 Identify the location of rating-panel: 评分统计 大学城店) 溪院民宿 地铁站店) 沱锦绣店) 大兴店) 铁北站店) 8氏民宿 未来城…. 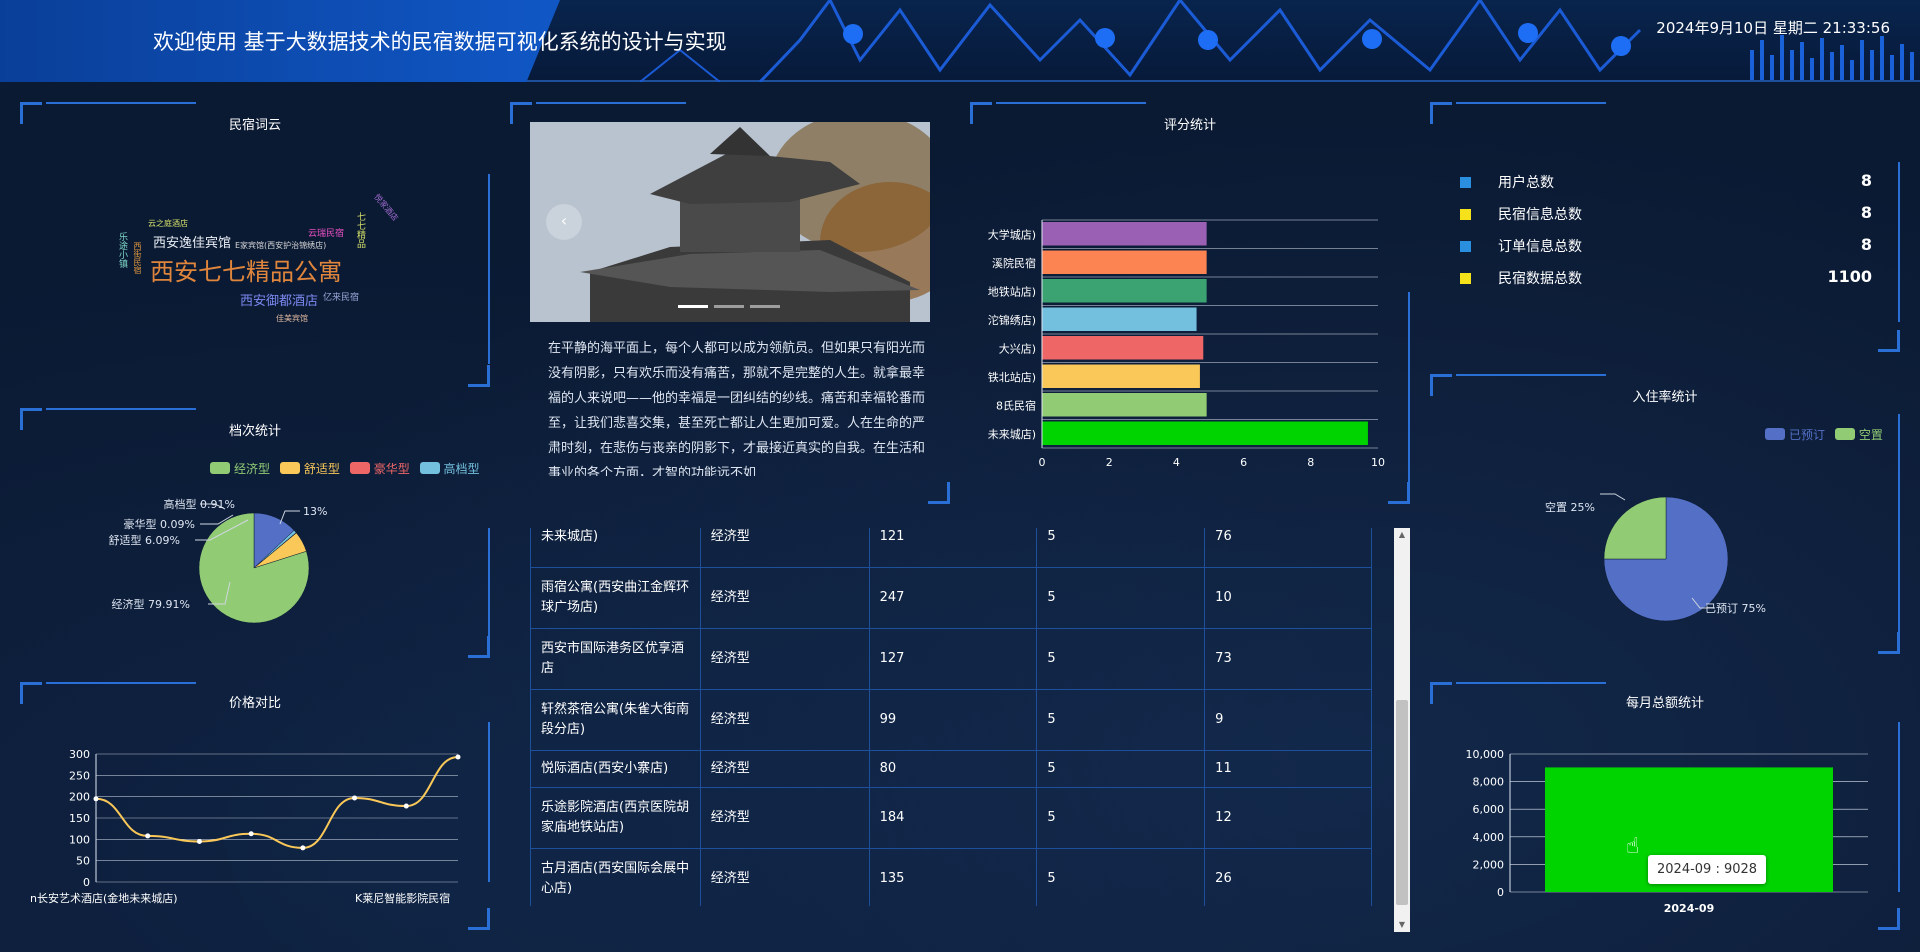
(1190, 303).